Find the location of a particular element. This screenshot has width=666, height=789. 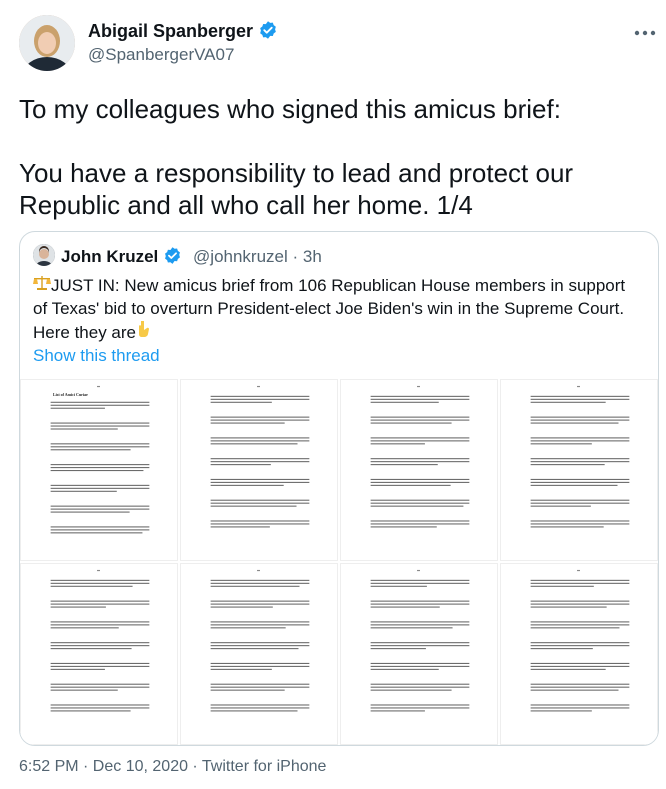

author-avatar is located at coordinates (47, 43).